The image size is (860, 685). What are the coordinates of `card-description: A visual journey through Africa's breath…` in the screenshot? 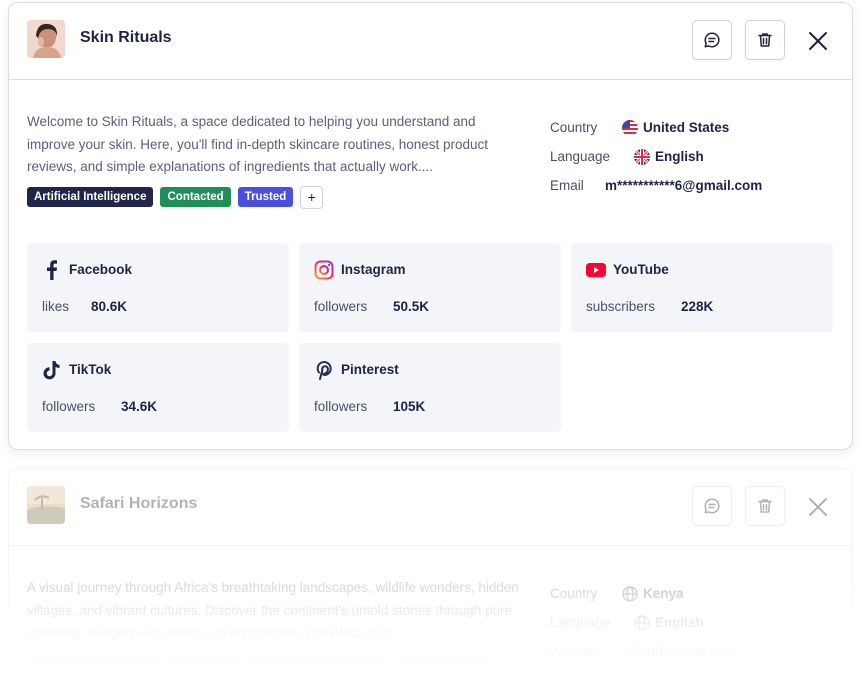 It's located at (273, 610).